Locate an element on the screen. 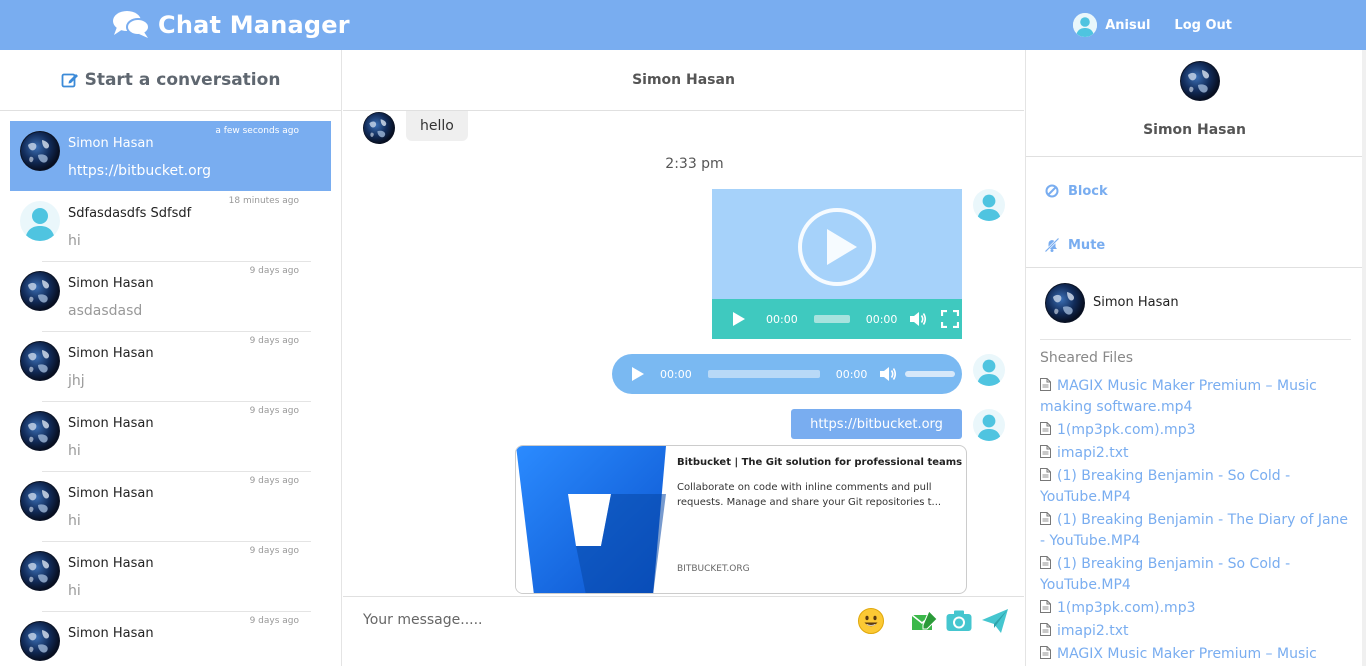 This screenshot has height=666, width=1366. current-user-avatar is located at coordinates (1085, 25).